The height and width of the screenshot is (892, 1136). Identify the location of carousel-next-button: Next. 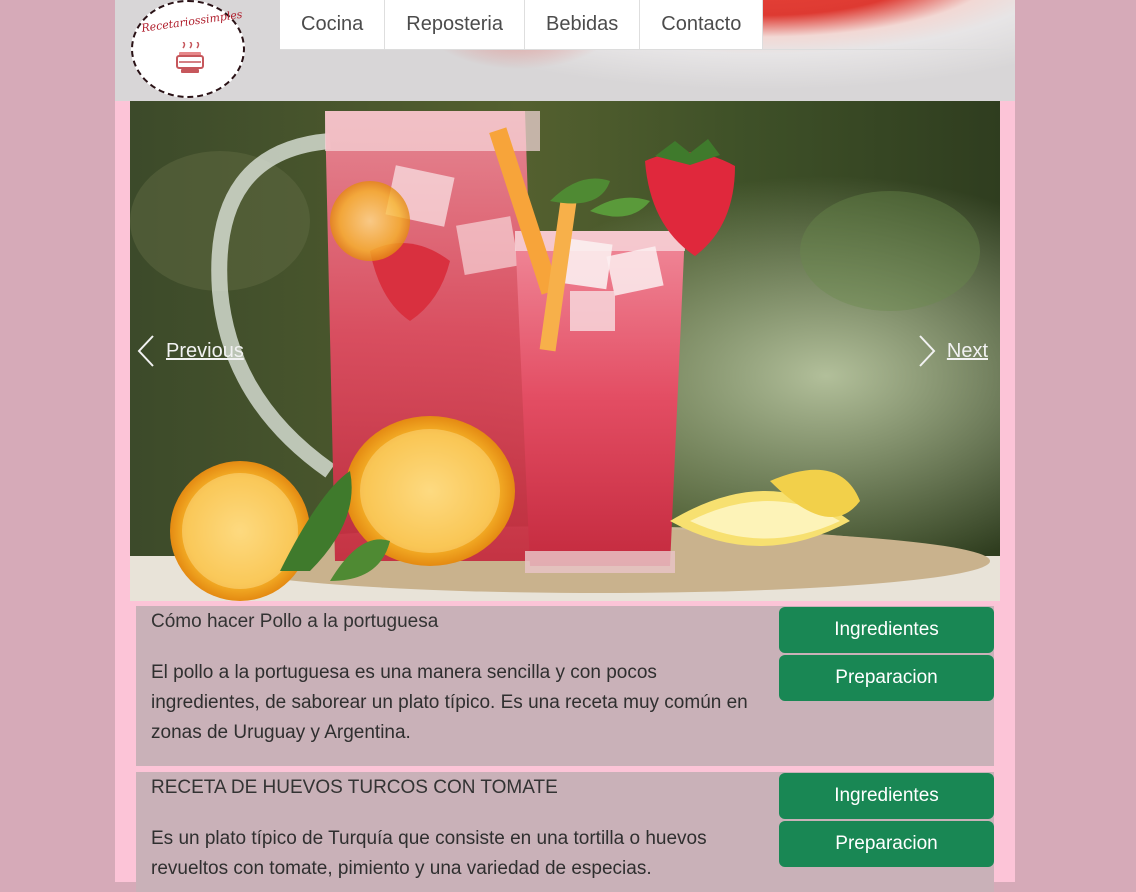
(952, 351).